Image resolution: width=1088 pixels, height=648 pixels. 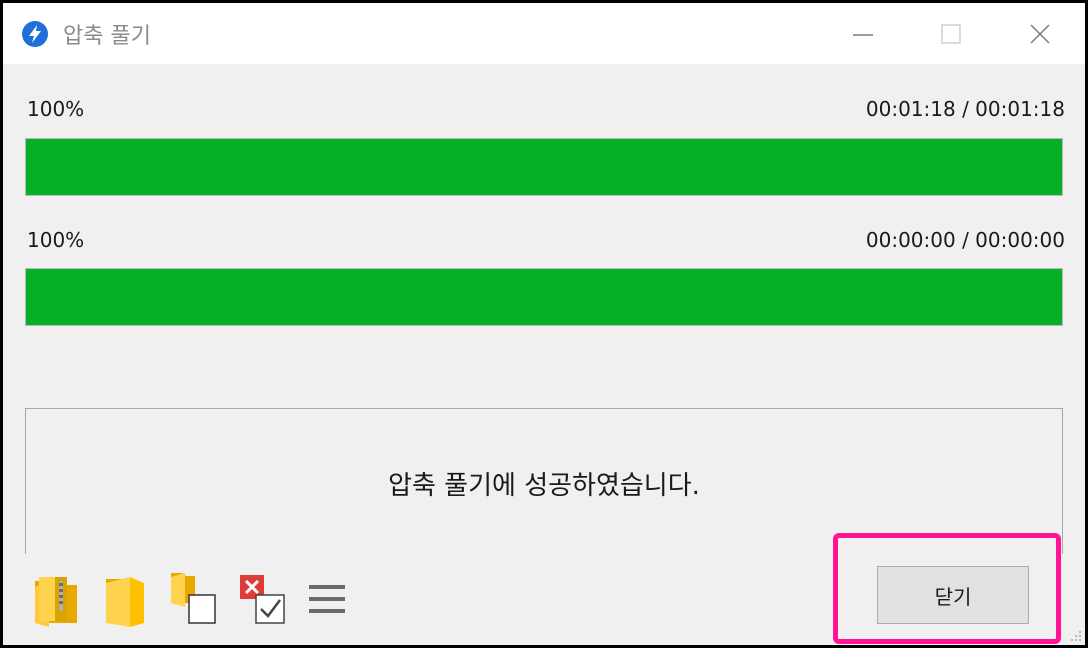 I want to click on progress-time-1: 00:01:18 / 00:01:18, so click(x=965, y=109).